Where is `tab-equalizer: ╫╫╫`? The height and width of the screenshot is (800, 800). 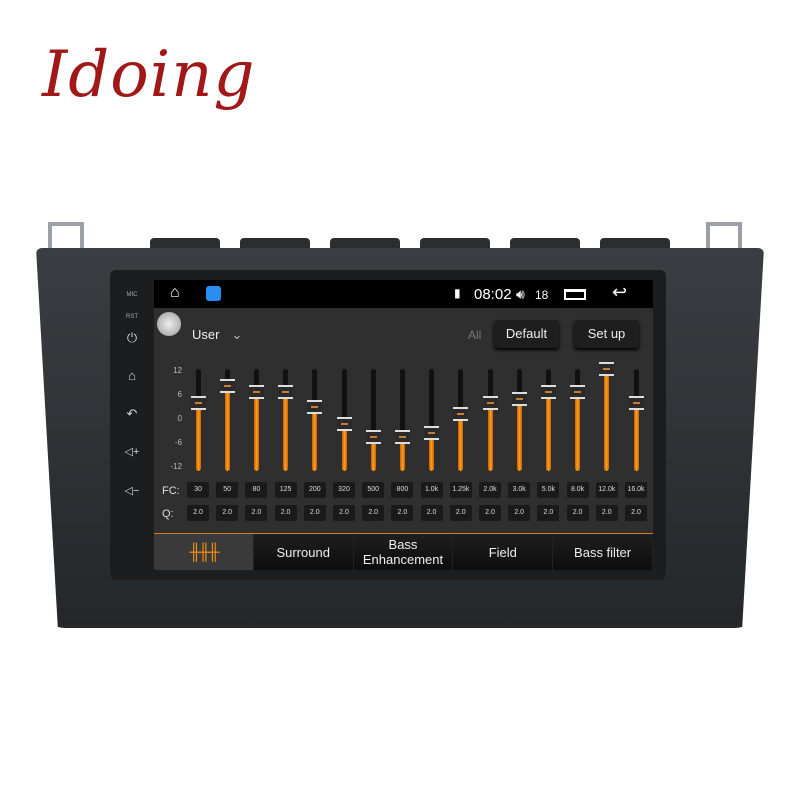
tab-equalizer: ╫╫╫ is located at coordinates (204, 552).